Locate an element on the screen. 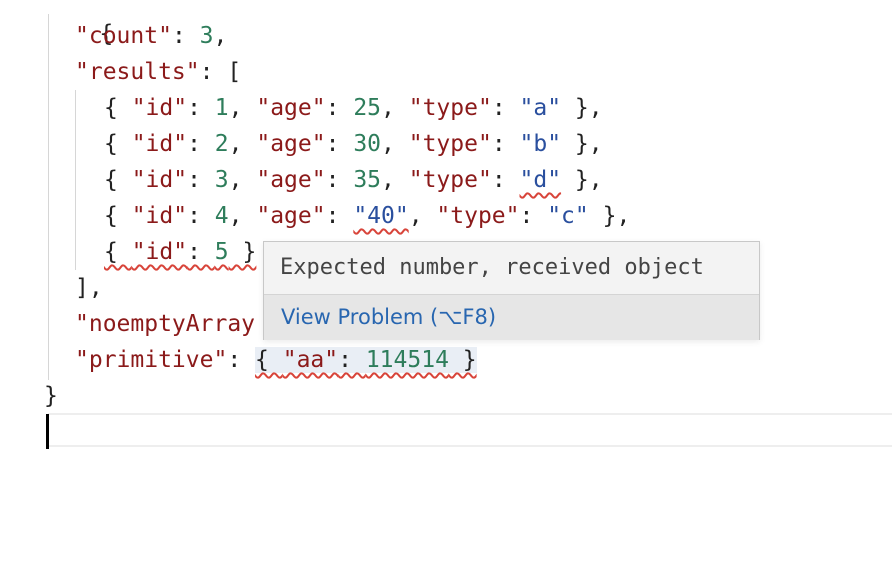 Image resolution: width=892 pixels, height=566 pixels. close-bracket: ], is located at coordinates (89, 288).